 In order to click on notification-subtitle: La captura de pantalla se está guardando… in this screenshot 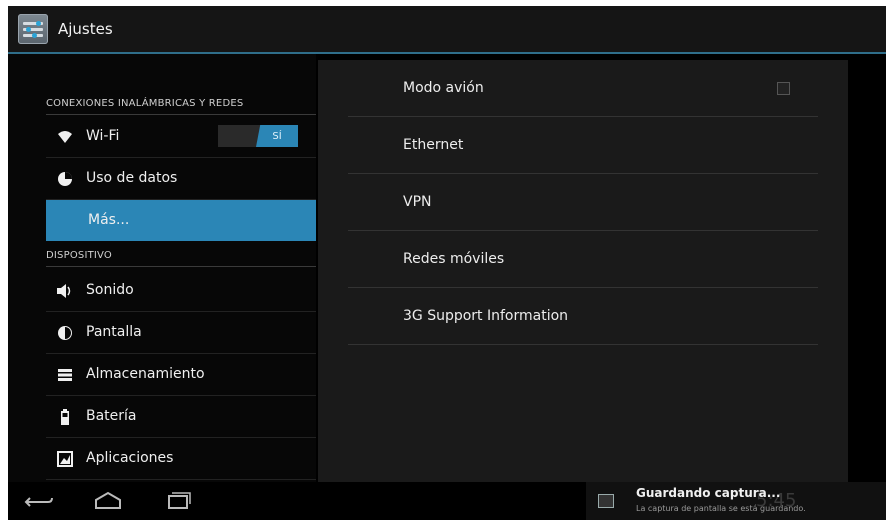, I will do `click(721, 508)`.